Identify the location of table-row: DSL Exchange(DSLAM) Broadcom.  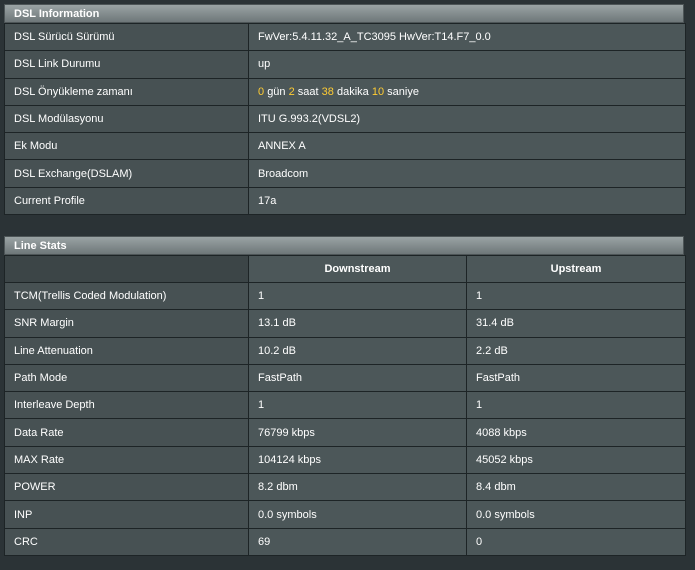
(345, 173).